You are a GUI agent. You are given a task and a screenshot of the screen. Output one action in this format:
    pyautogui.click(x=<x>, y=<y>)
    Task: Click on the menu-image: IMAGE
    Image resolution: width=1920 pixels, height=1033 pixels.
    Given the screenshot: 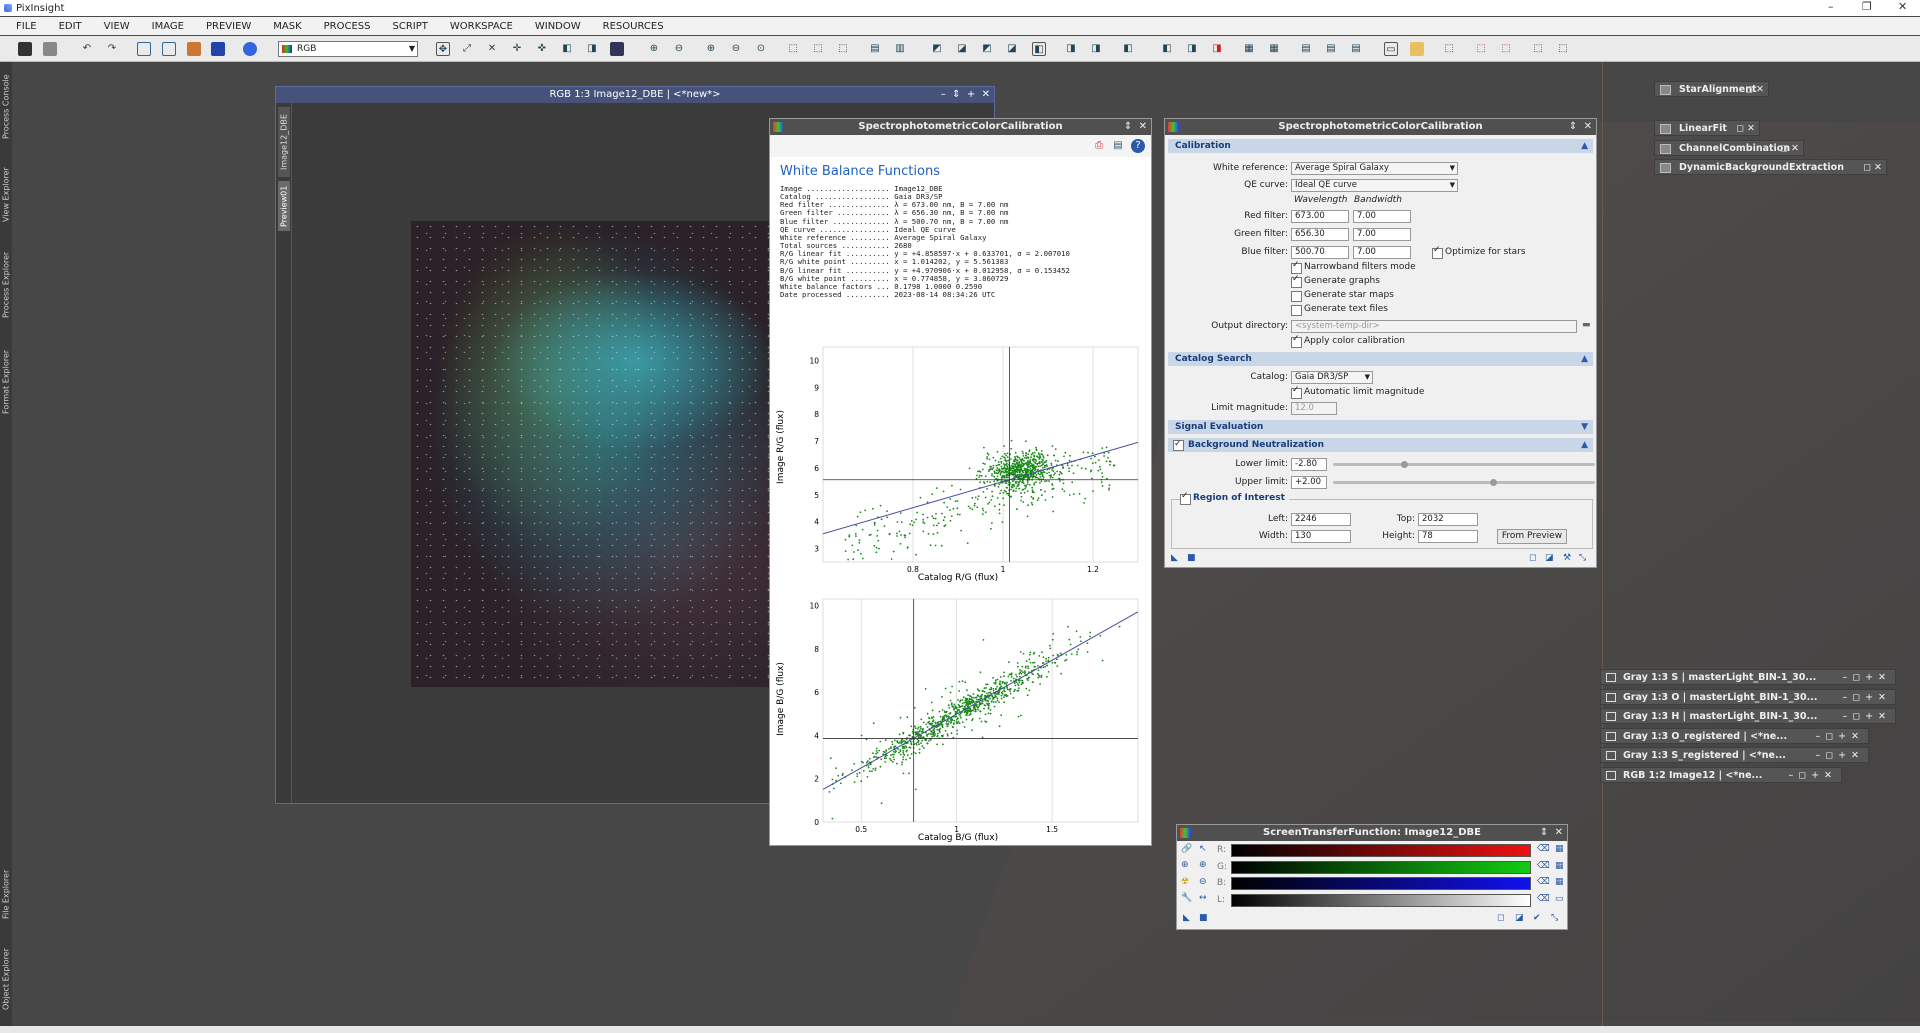 What is the action you would take?
    pyautogui.click(x=168, y=26)
    